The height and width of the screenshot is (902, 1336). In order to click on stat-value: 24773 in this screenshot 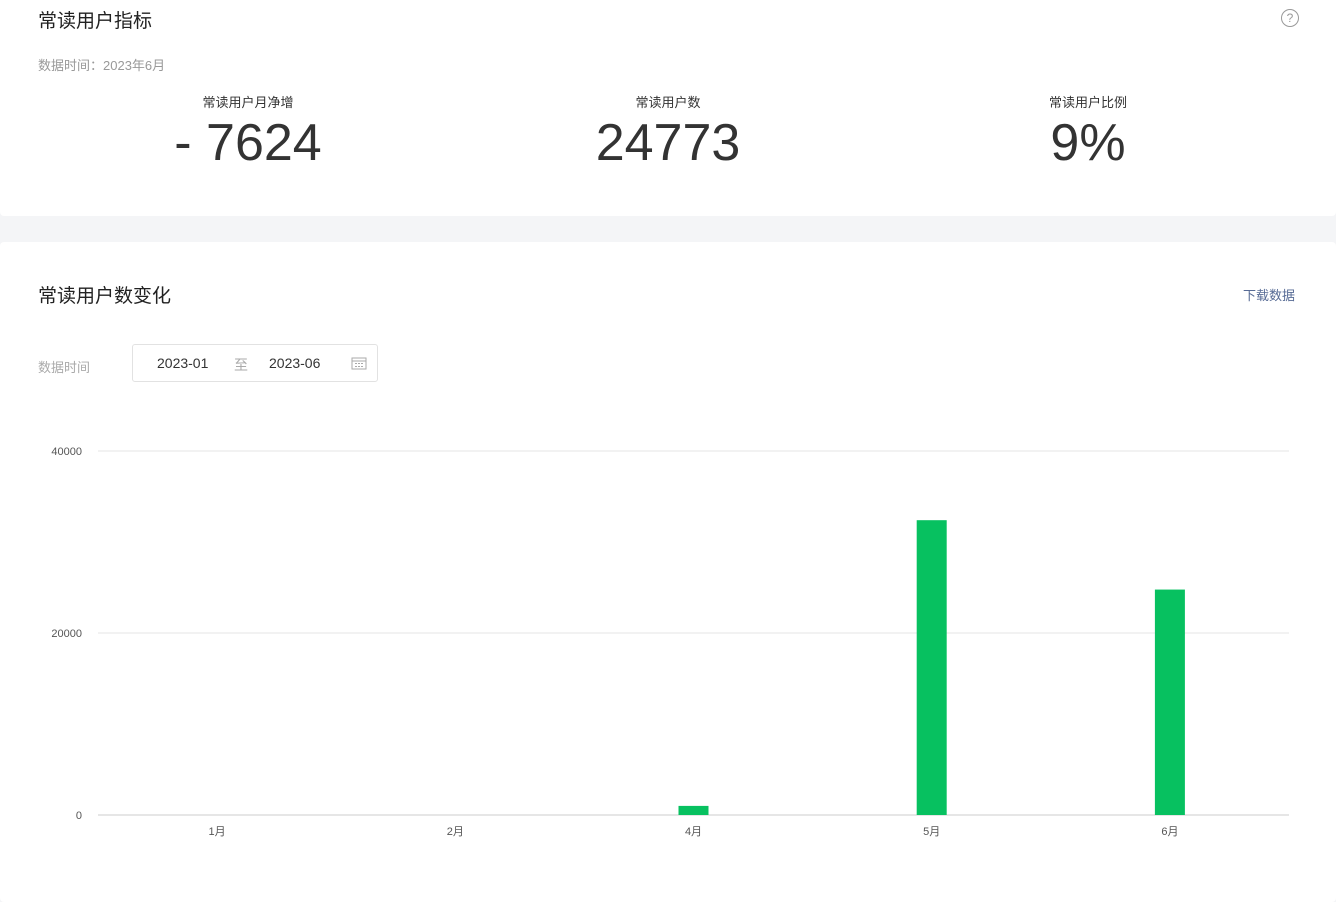, I will do `click(668, 143)`.